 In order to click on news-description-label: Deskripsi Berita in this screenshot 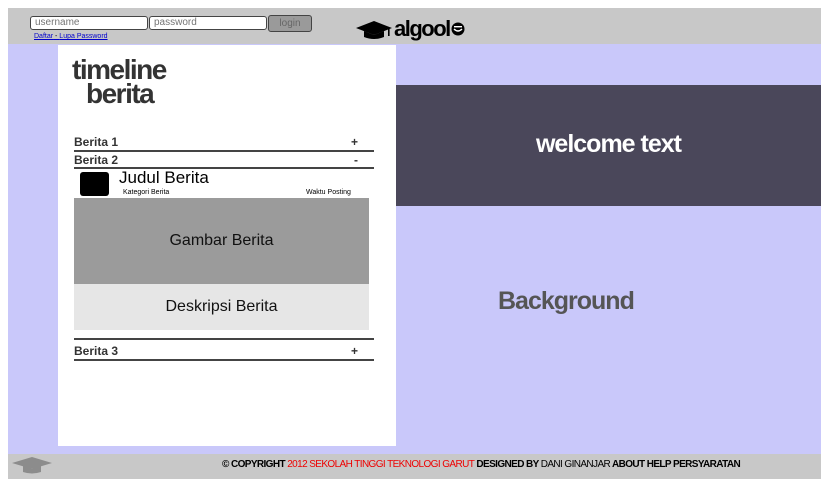, I will do `click(221, 306)`.